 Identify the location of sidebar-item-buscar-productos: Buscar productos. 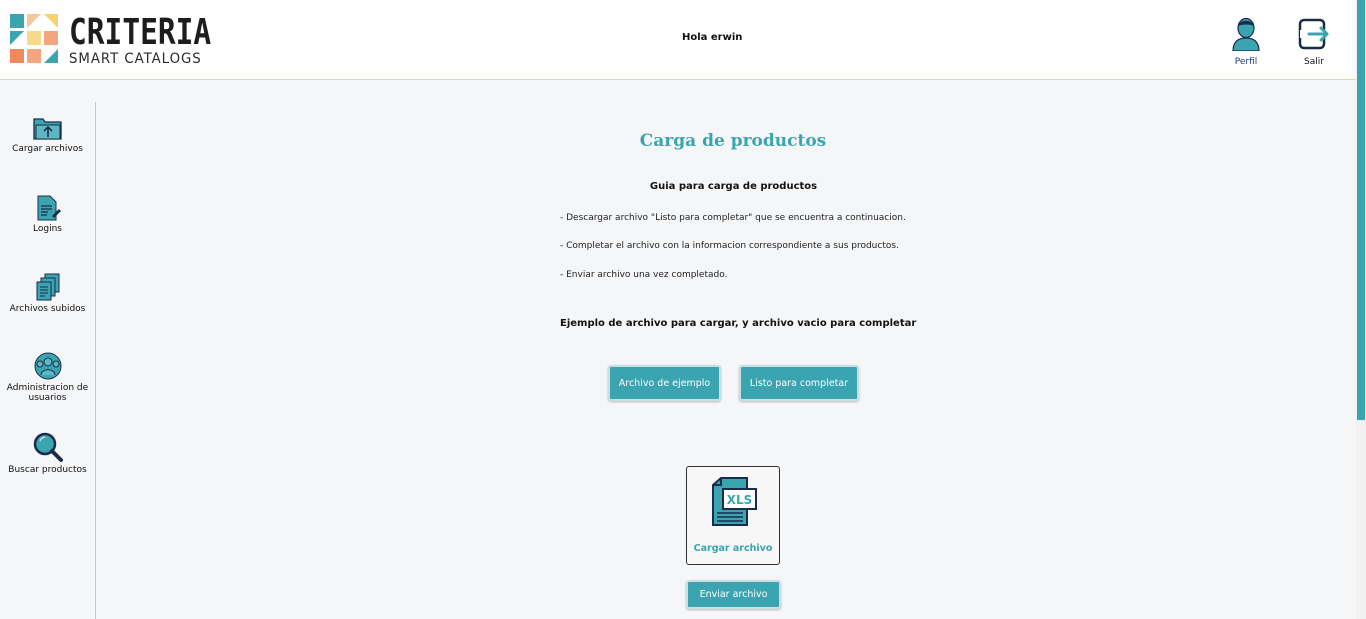
(47, 453).